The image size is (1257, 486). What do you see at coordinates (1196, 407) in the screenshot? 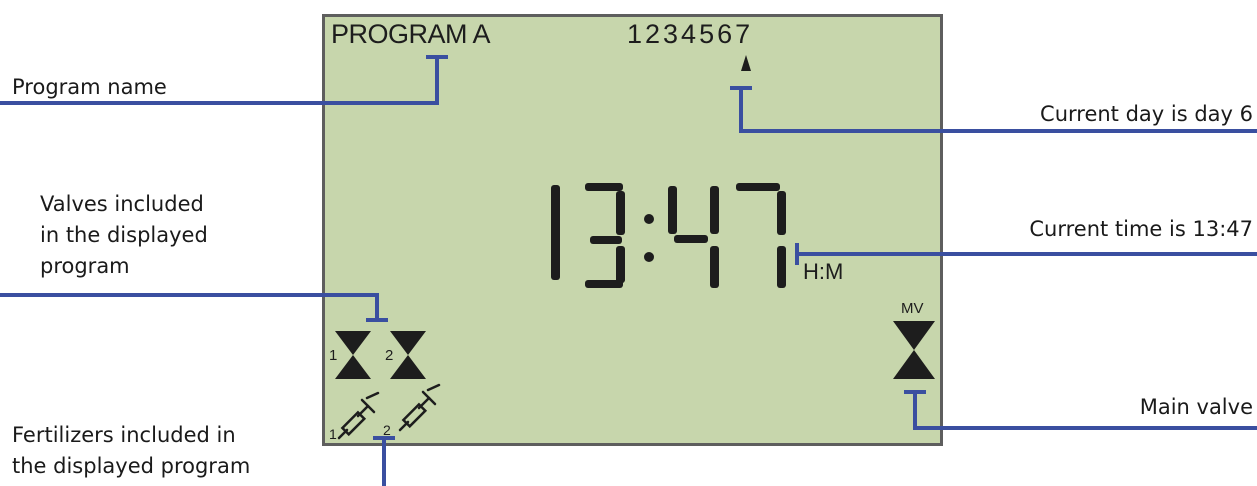
I see `caption-main-valve: Main valve` at bounding box center [1196, 407].